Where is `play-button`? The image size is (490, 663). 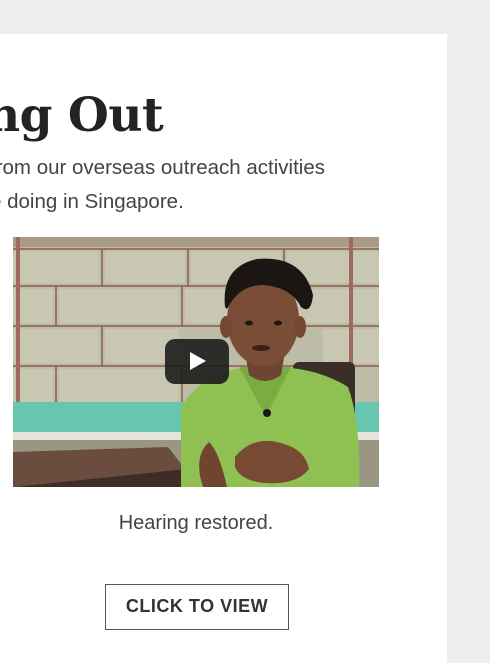 play-button is located at coordinates (197, 361).